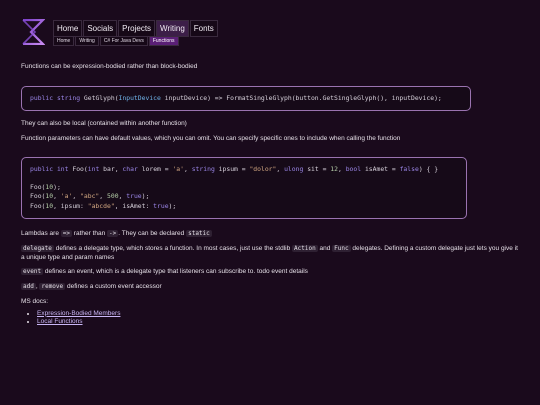  What do you see at coordinates (172, 28) in the screenshot?
I see `nav-item-writing: Writing` at bounding box center [172, 28].